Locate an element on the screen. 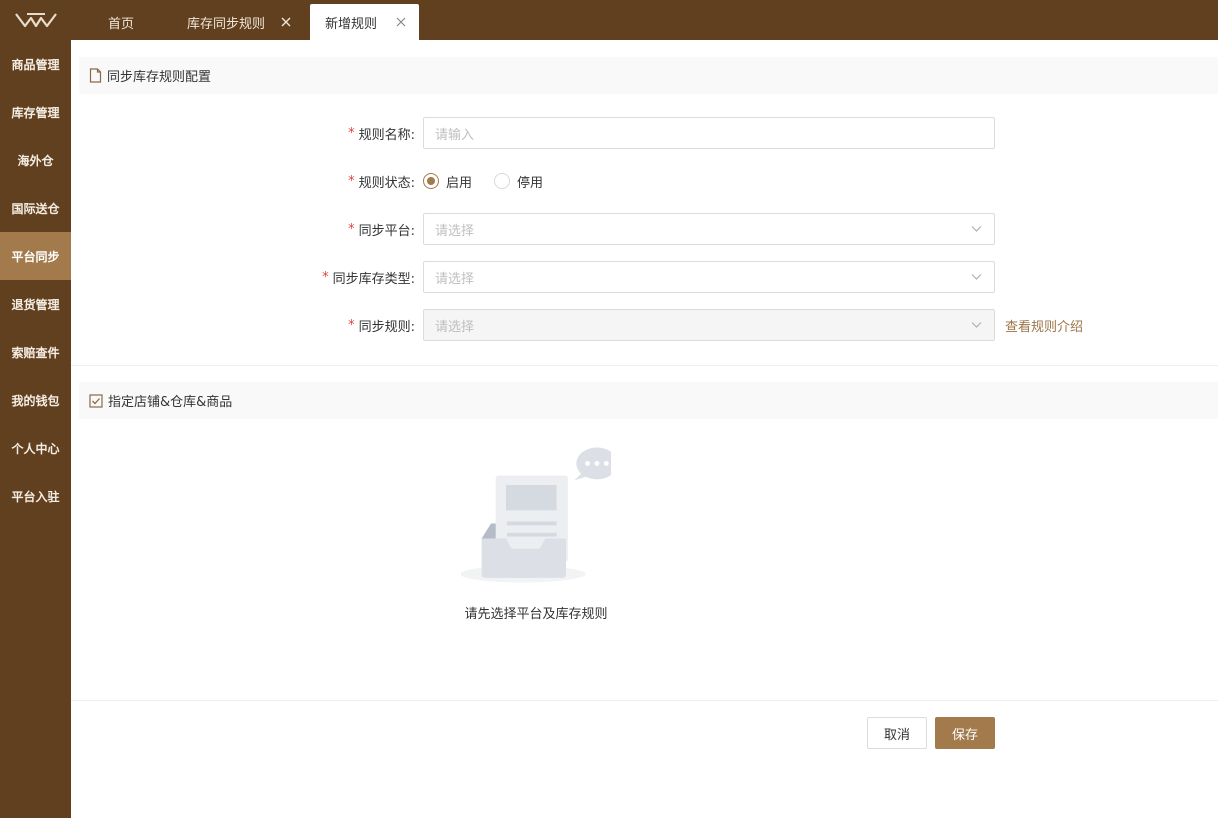 This screenshot has width=1218, height=818. sync-platform-select: 请选择 is located at coordinates (709, 229).